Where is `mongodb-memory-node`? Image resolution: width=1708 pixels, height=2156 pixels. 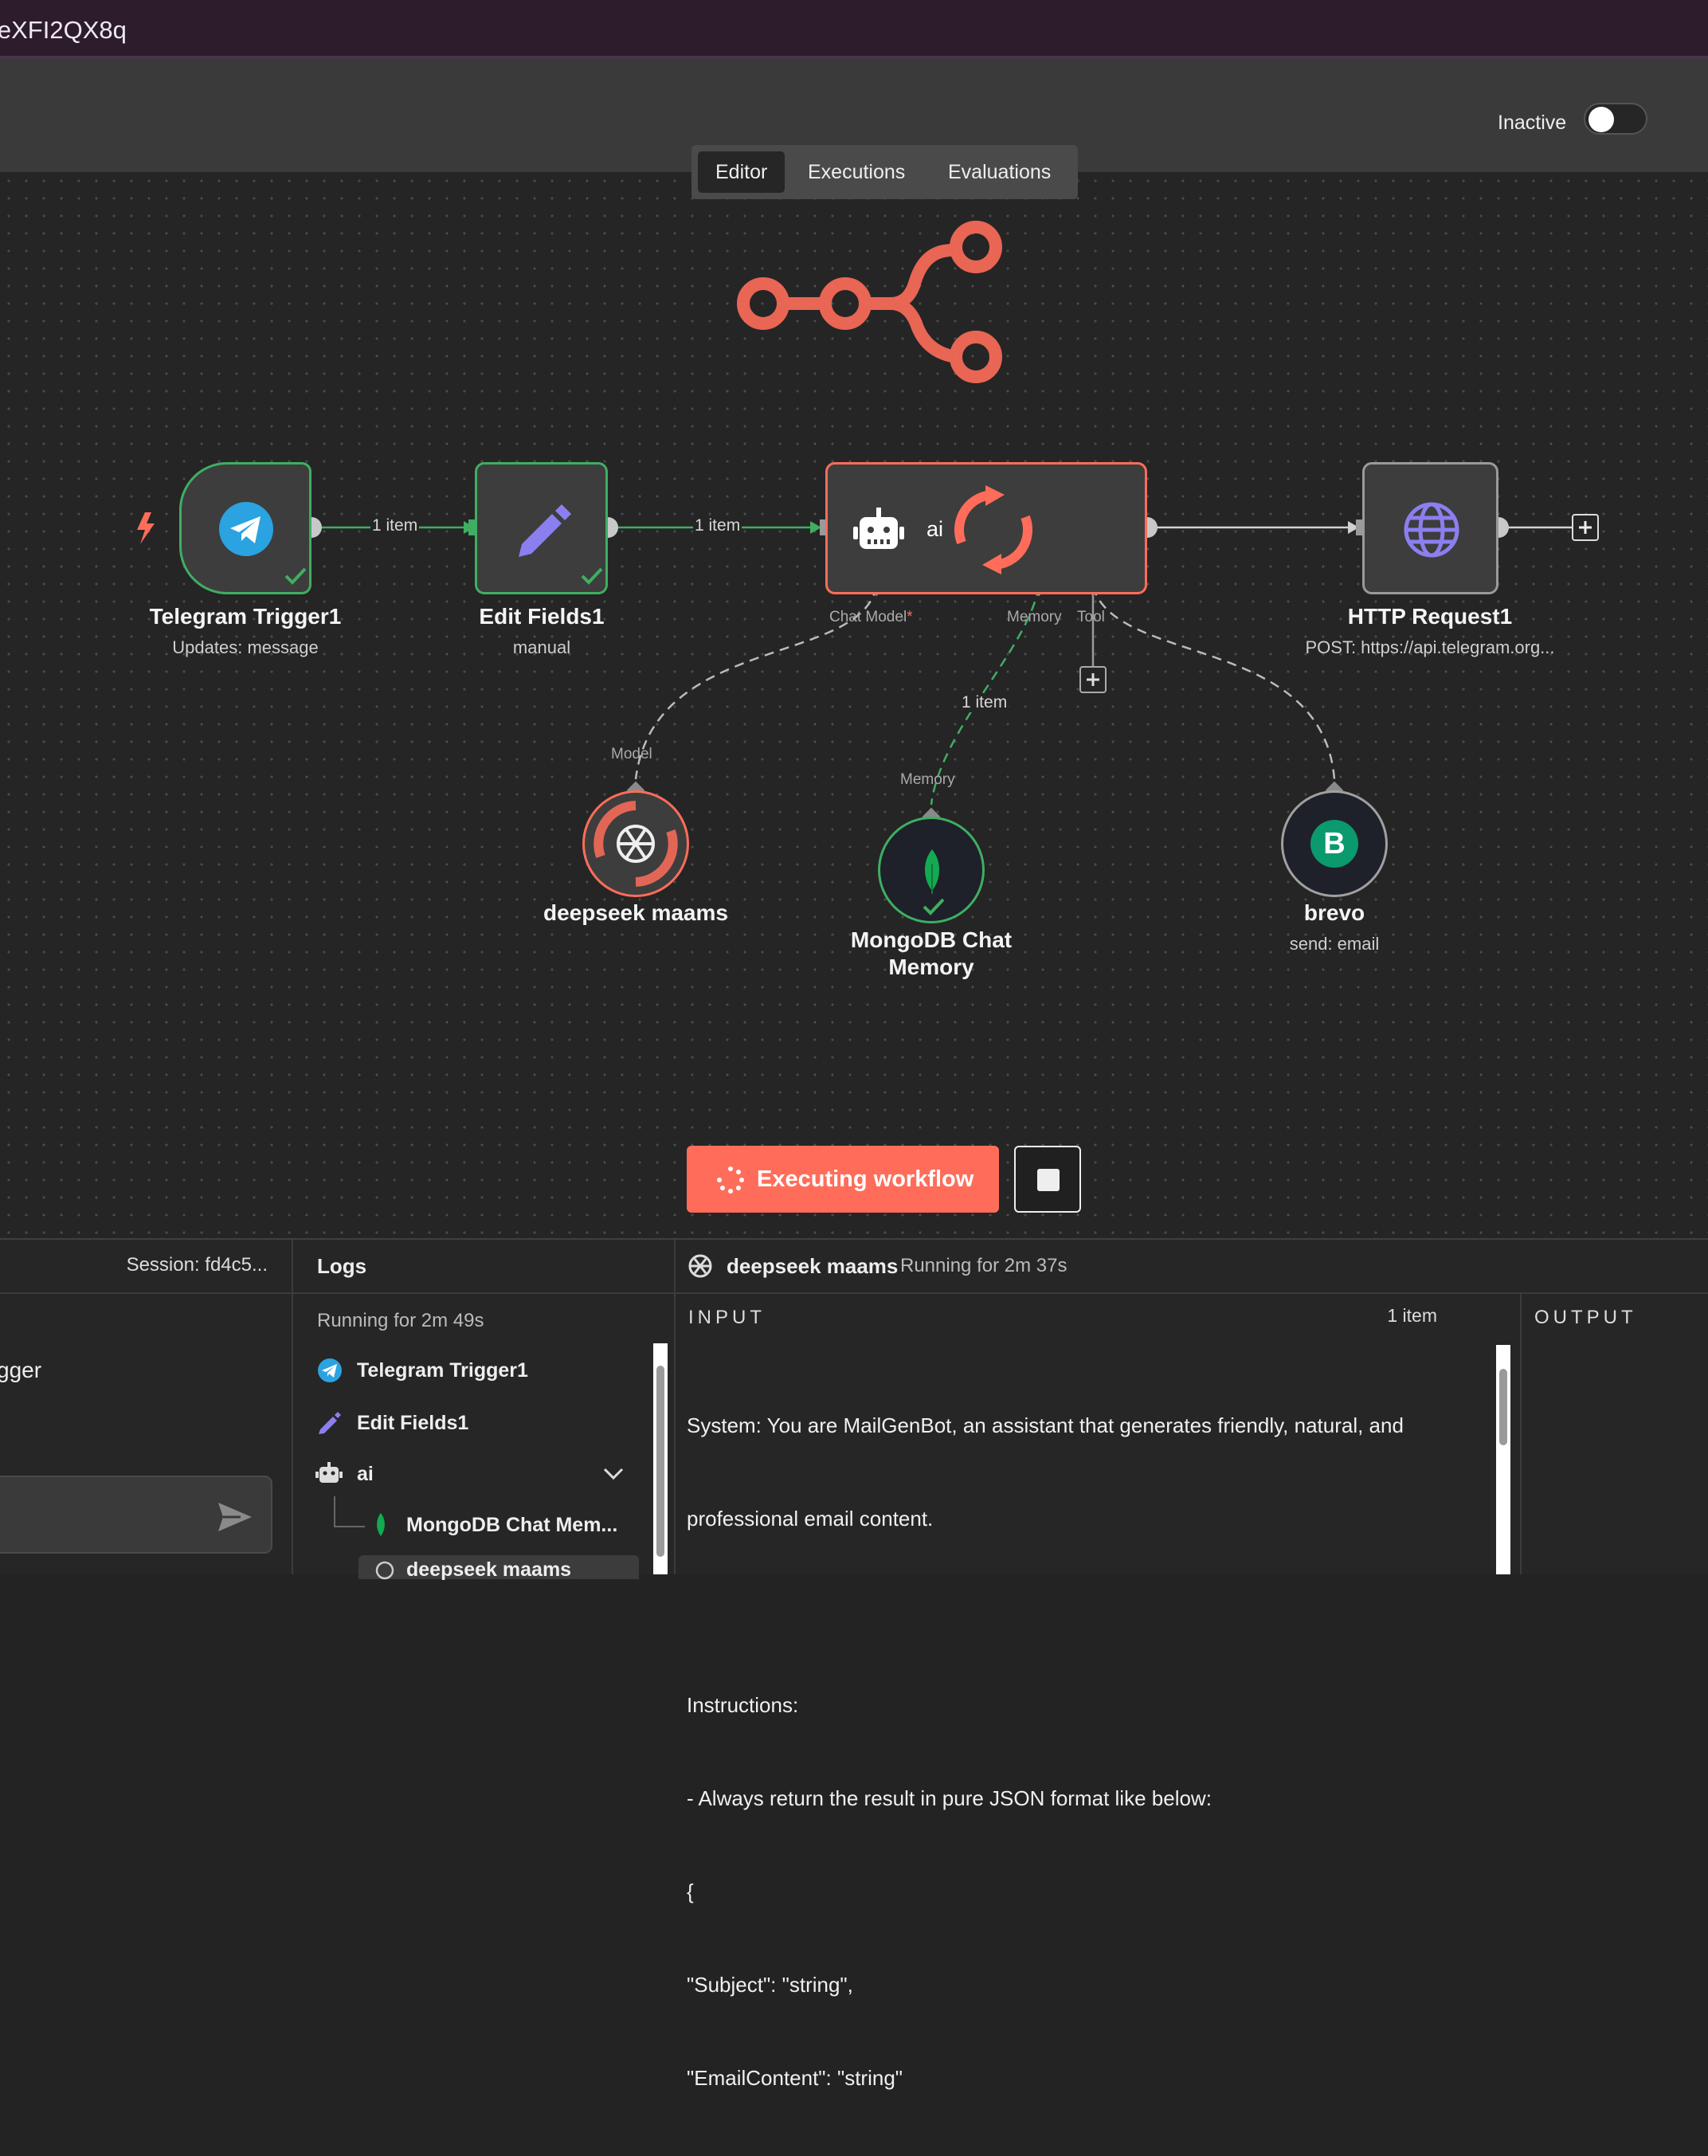
mongodb-memory-node is located at coordinates (931, 870).